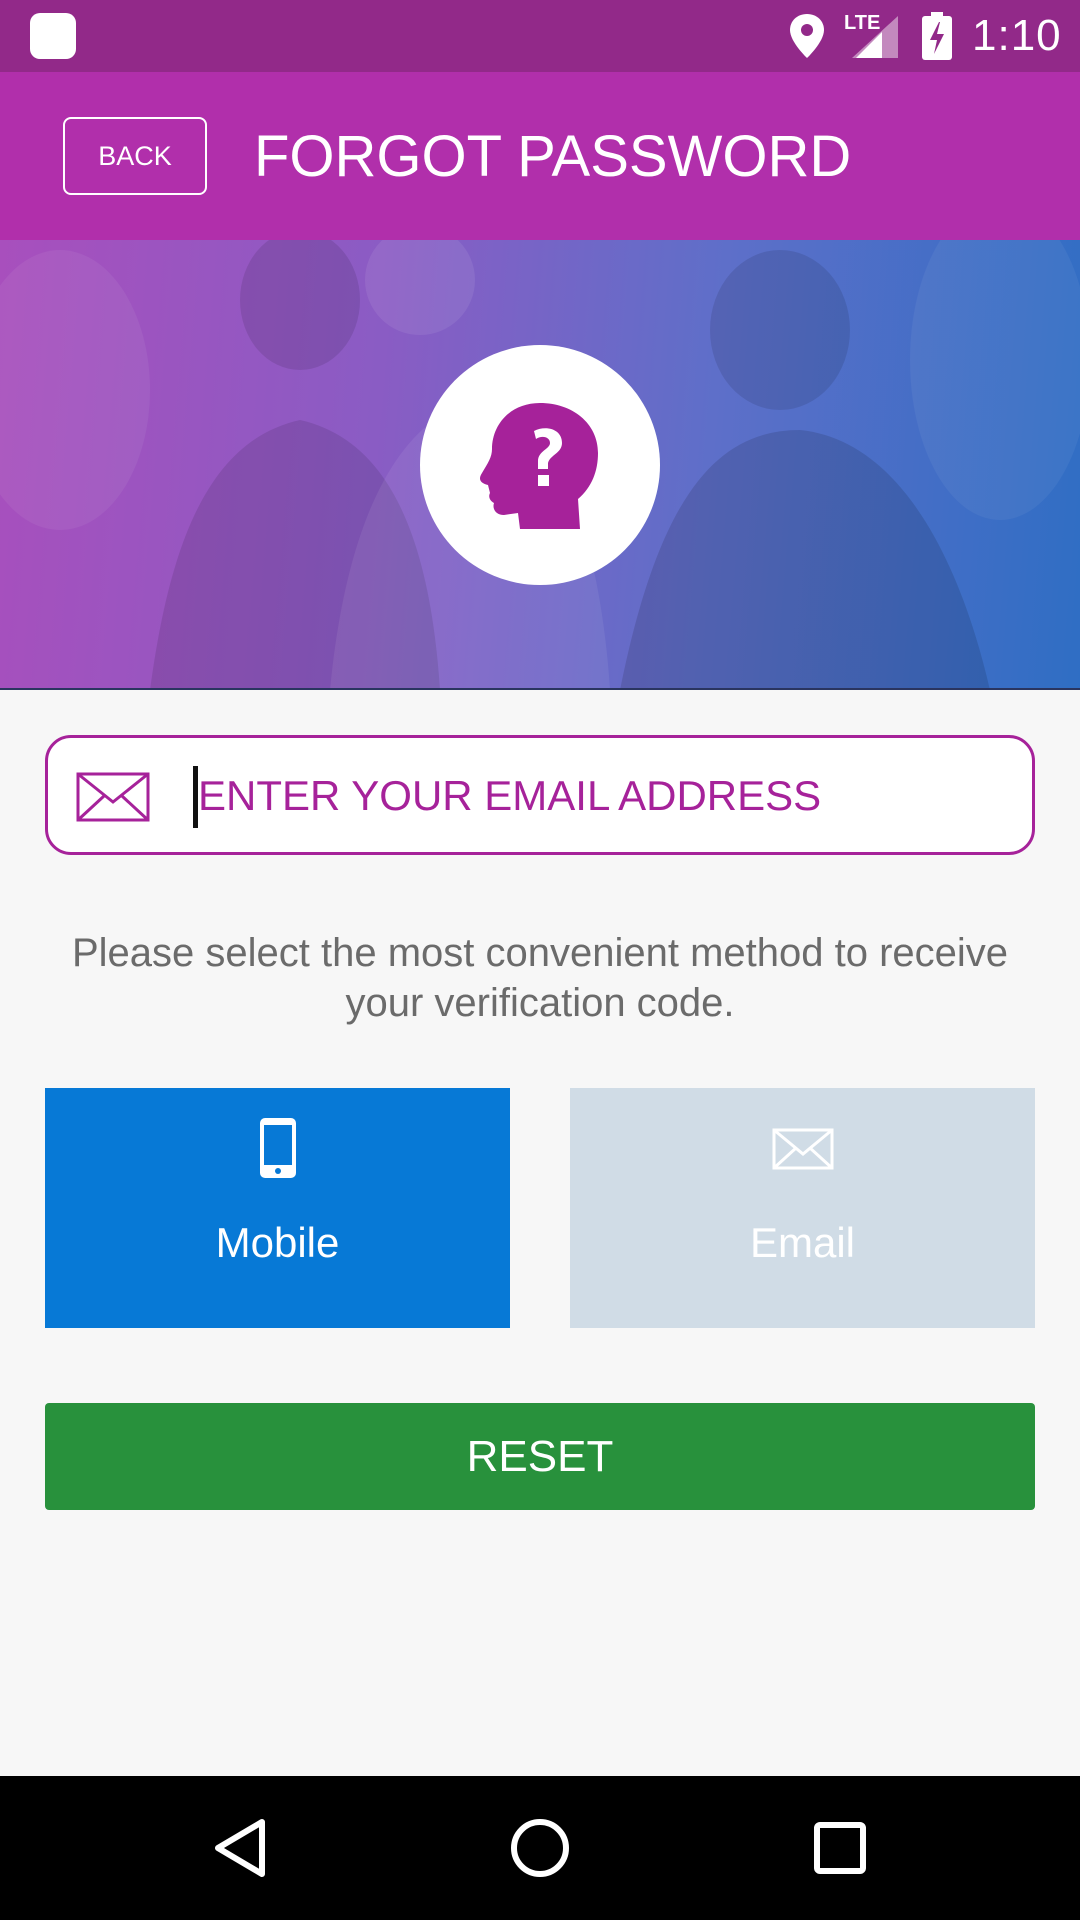  I want to click on hero-avatar-circle, so click(540, 465).